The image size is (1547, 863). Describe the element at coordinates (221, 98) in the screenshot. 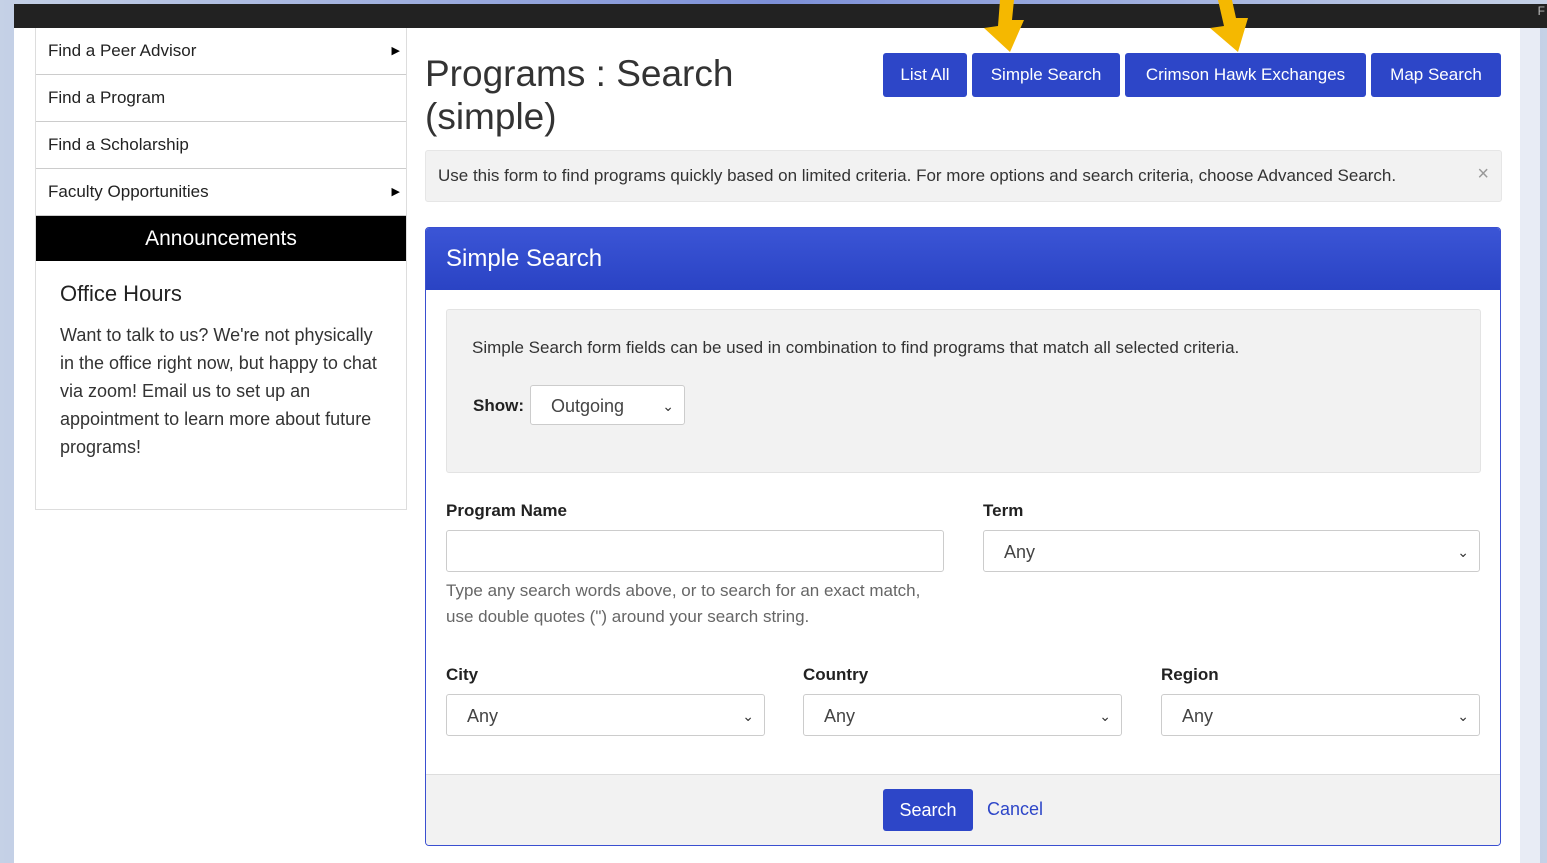

I see `sidebar-item-find-program: Find a Program` at that location.